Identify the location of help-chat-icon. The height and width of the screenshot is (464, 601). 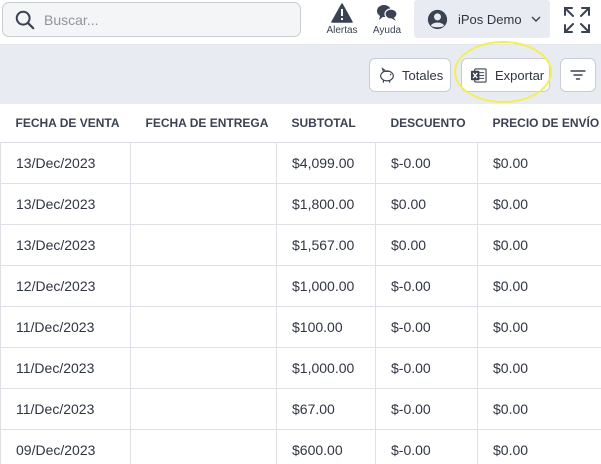
(387, 13).